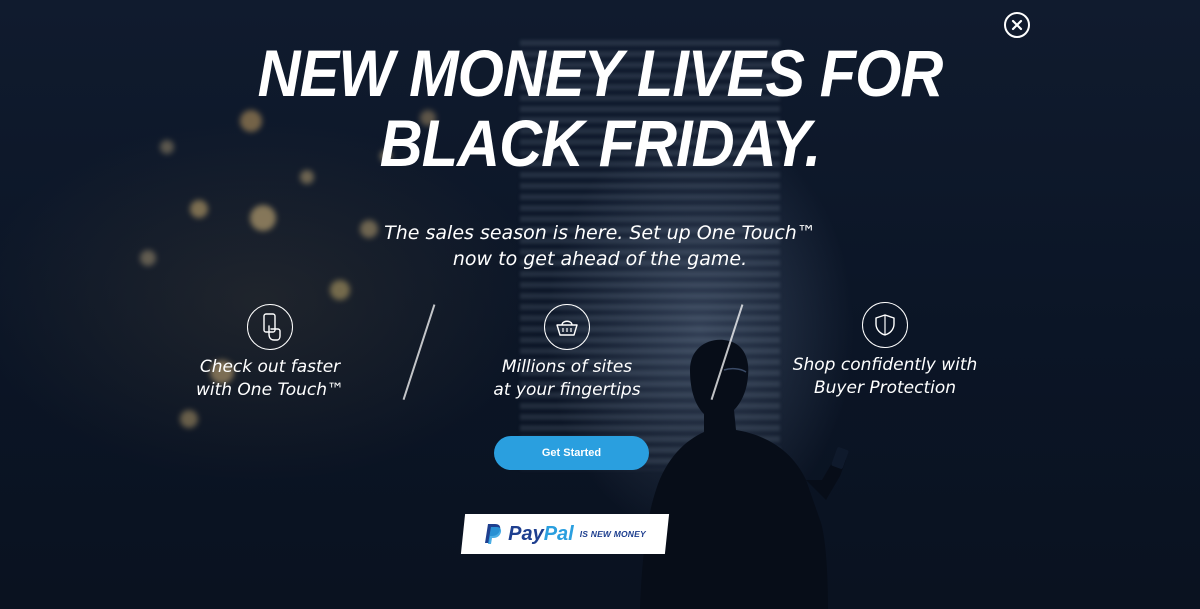 The image size is (1200, 609). Describe the element at coordinates (567, 379) in the screenshot. I see `feature-label: Millions of sites at your fingertips` at that location.